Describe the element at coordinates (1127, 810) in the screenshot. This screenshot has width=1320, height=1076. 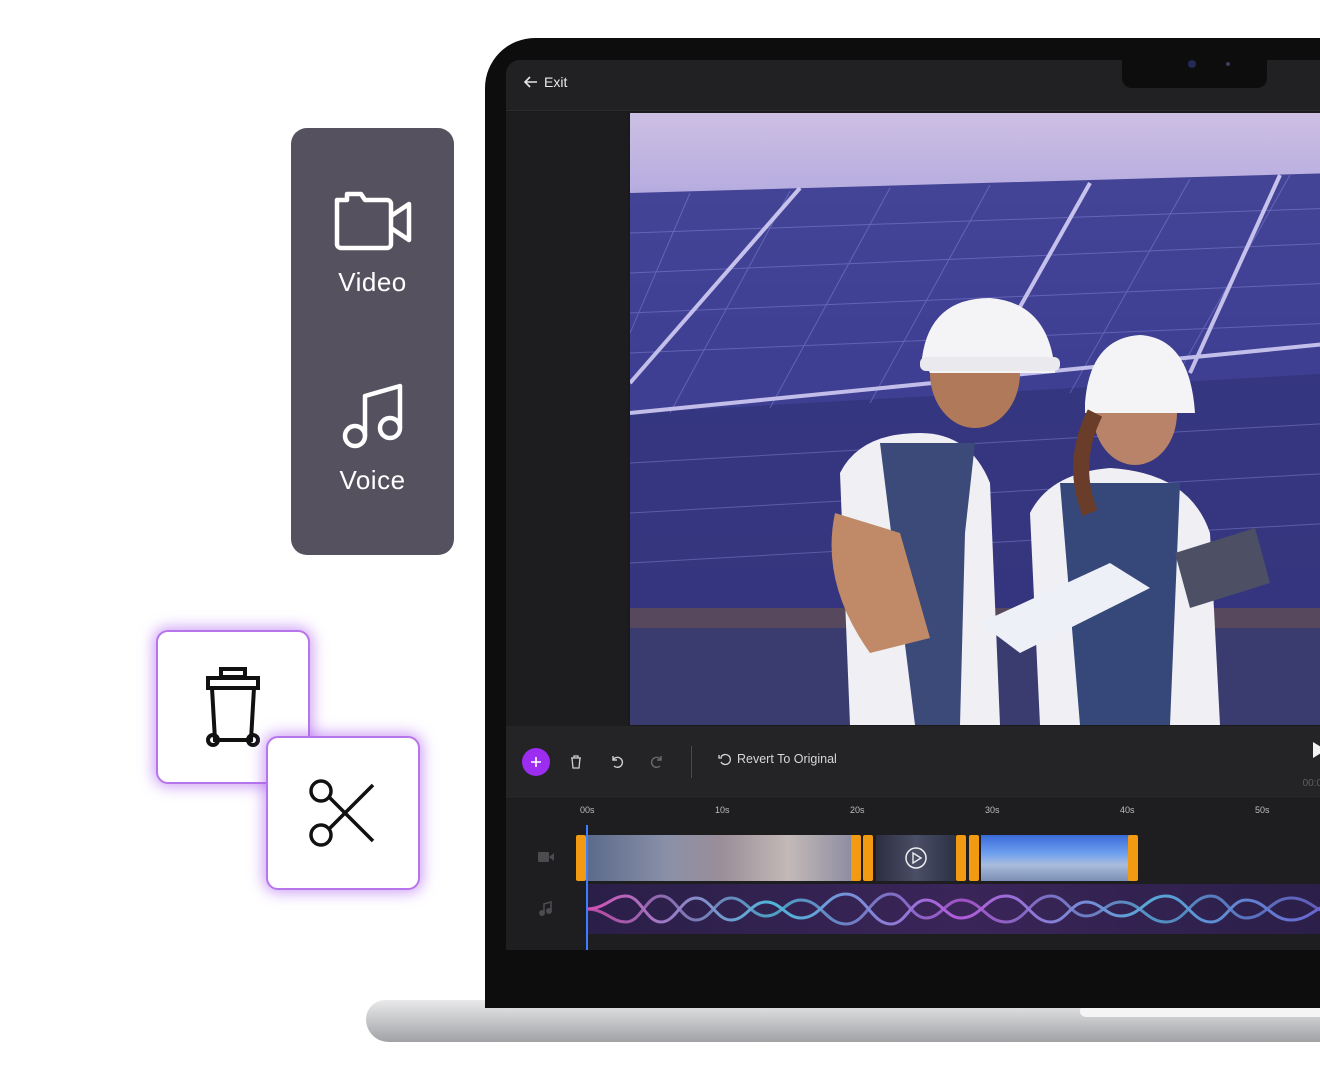
I see `ruler-label: 40s` at that location.